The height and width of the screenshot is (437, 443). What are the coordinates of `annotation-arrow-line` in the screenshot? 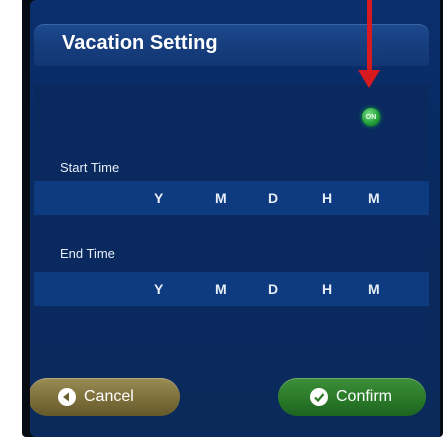 It's located at (369, 36).